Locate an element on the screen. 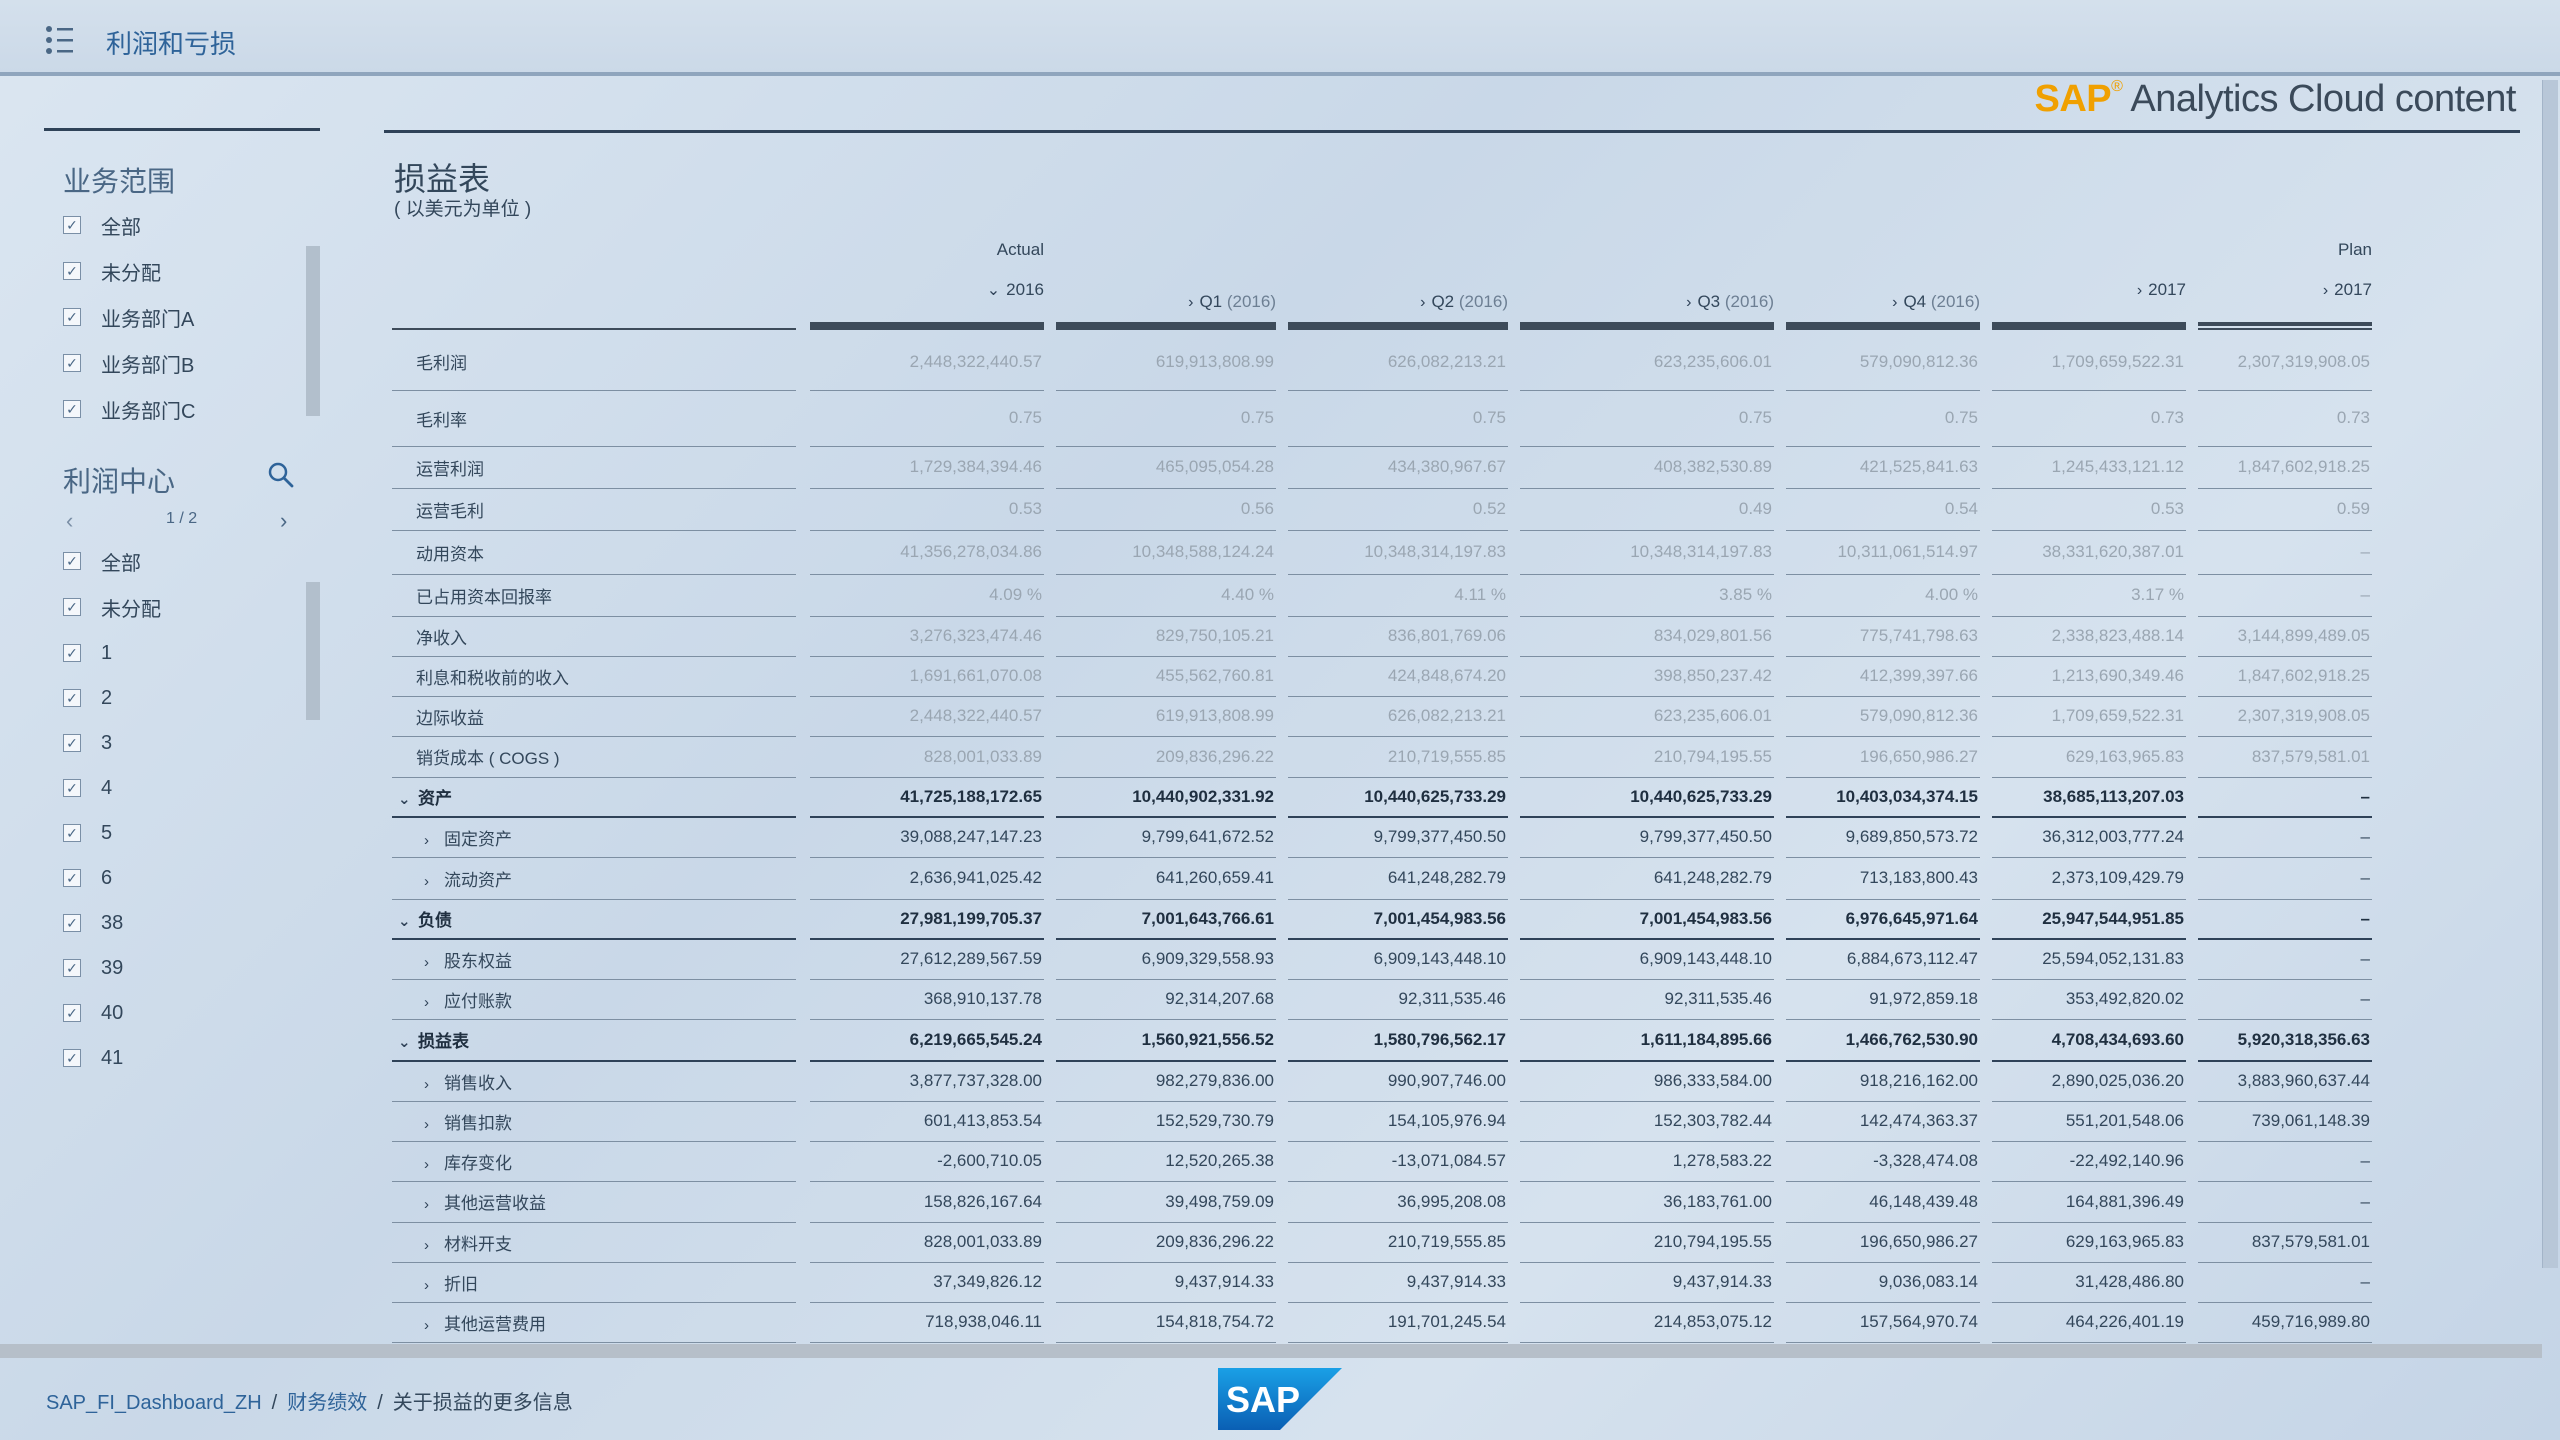  row-label-cell: › 流动资产 is located at coordinates (594, 878).